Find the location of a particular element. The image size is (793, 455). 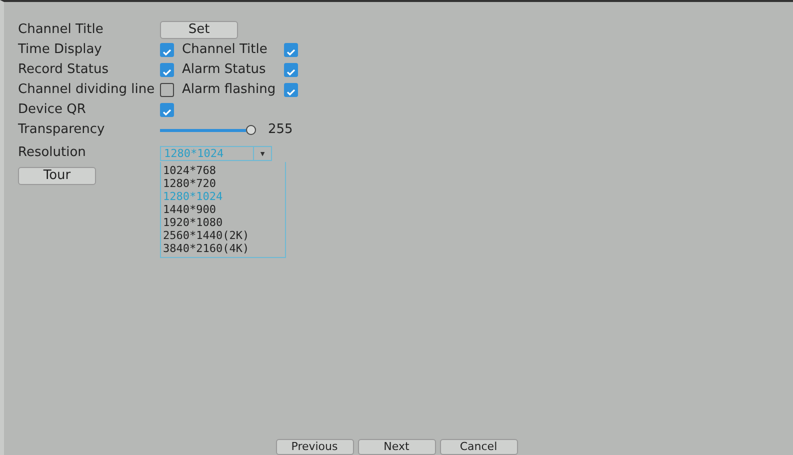

field-label: Resolution is located at coordinates (52, 153).